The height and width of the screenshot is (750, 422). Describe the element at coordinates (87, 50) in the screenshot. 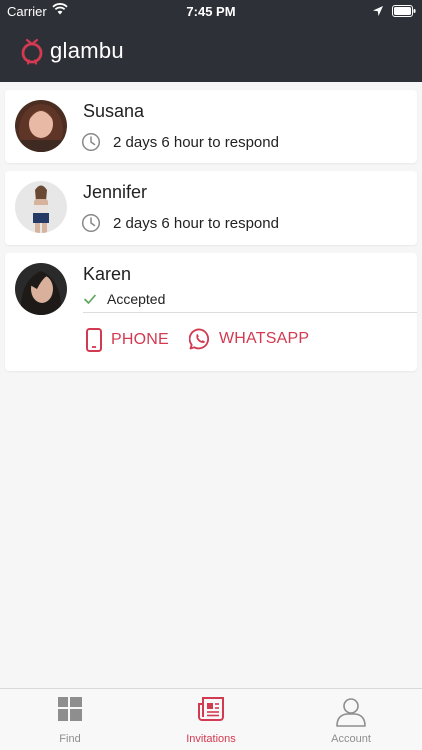

I see `brand-name: glambu` at that location.